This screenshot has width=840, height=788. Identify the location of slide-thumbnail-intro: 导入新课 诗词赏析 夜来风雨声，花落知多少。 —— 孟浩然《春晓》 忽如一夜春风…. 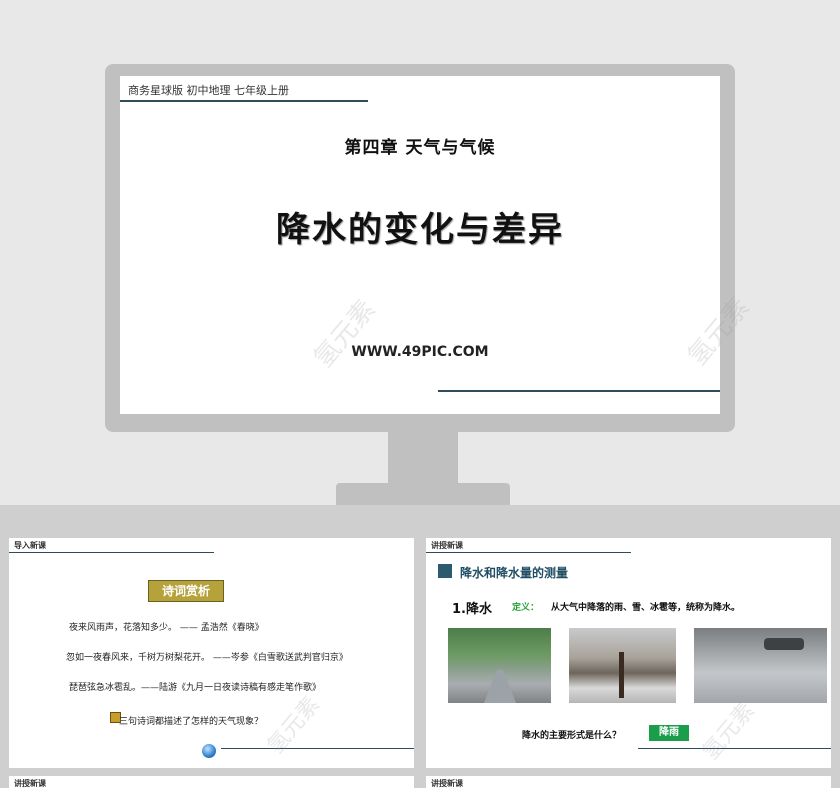
(211, 653).